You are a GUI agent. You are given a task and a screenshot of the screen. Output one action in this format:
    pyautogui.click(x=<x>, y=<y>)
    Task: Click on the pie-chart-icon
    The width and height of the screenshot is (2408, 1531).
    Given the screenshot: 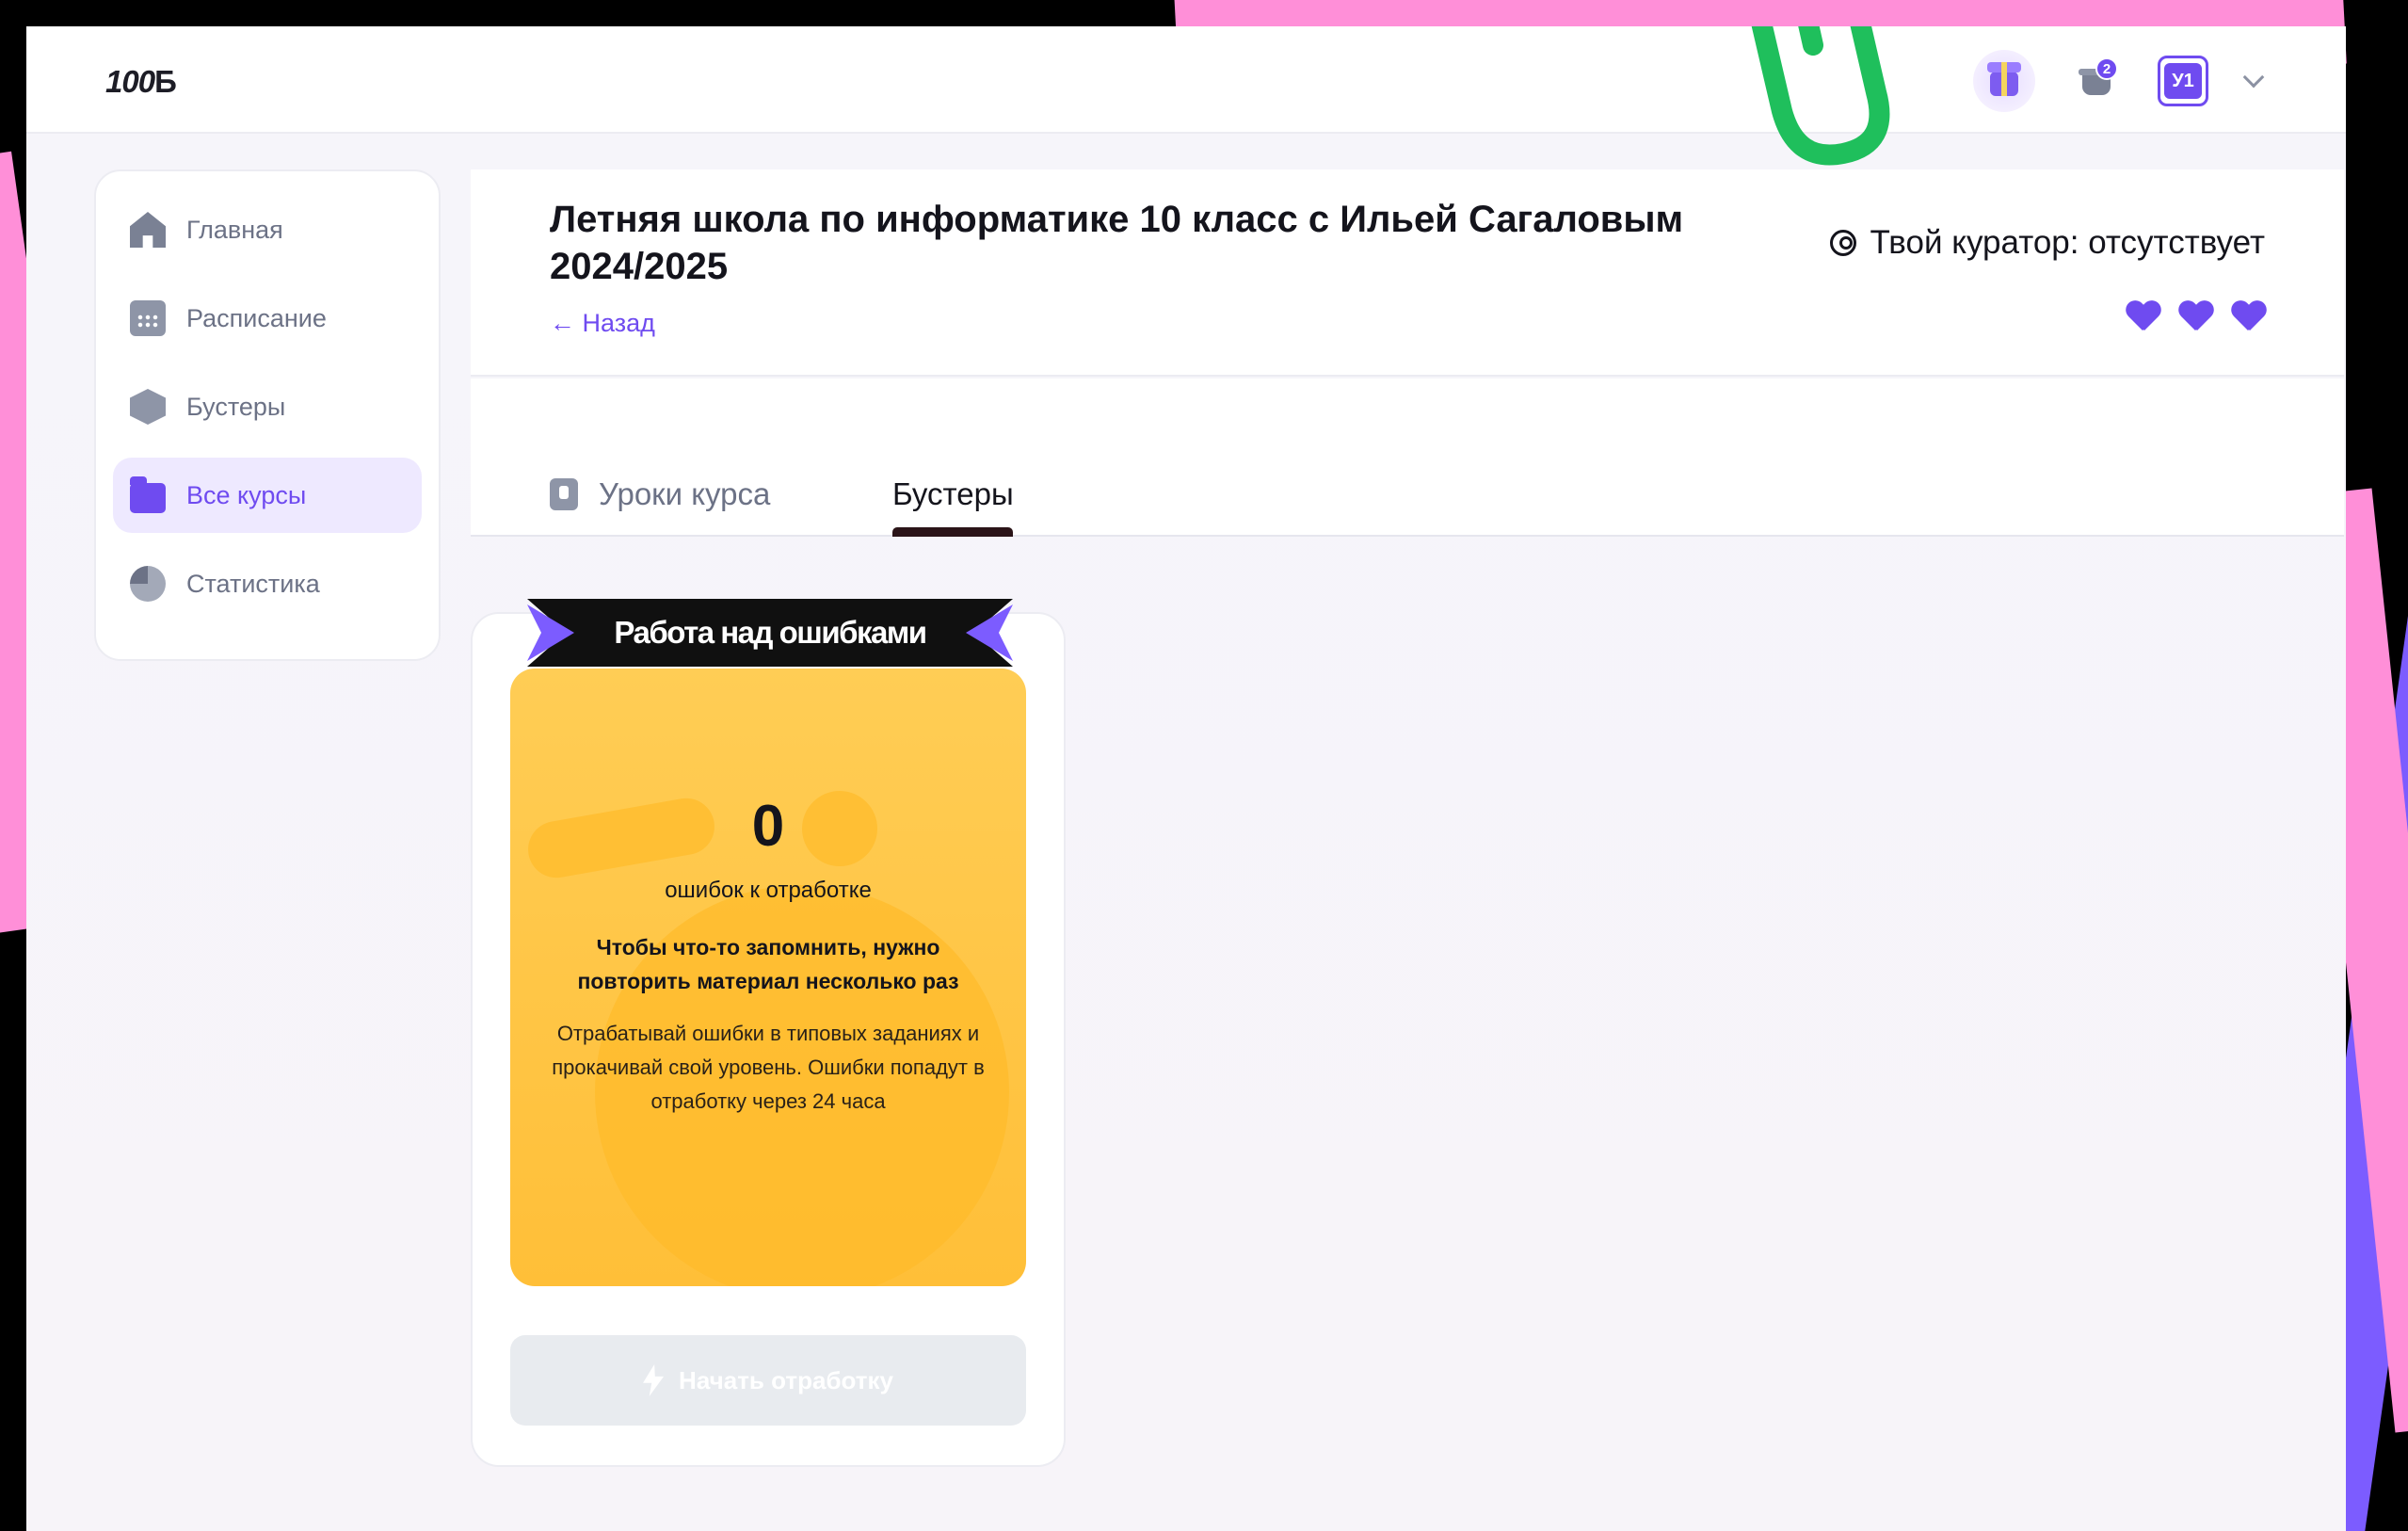 What is the action you would take?
    pyautogui.click(x=148, y=584)
    